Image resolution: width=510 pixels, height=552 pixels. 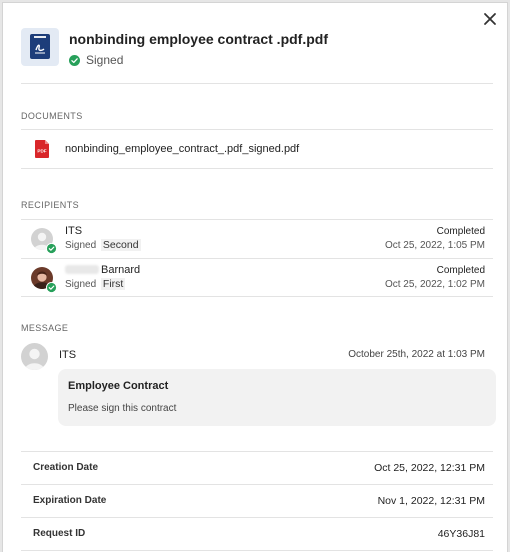 What do you see at coordinates (416, 354) in the screenshot?
I see `message-timestamp: October 25th, 2022 at 1:03 PM` at bounding box center [416, 354].